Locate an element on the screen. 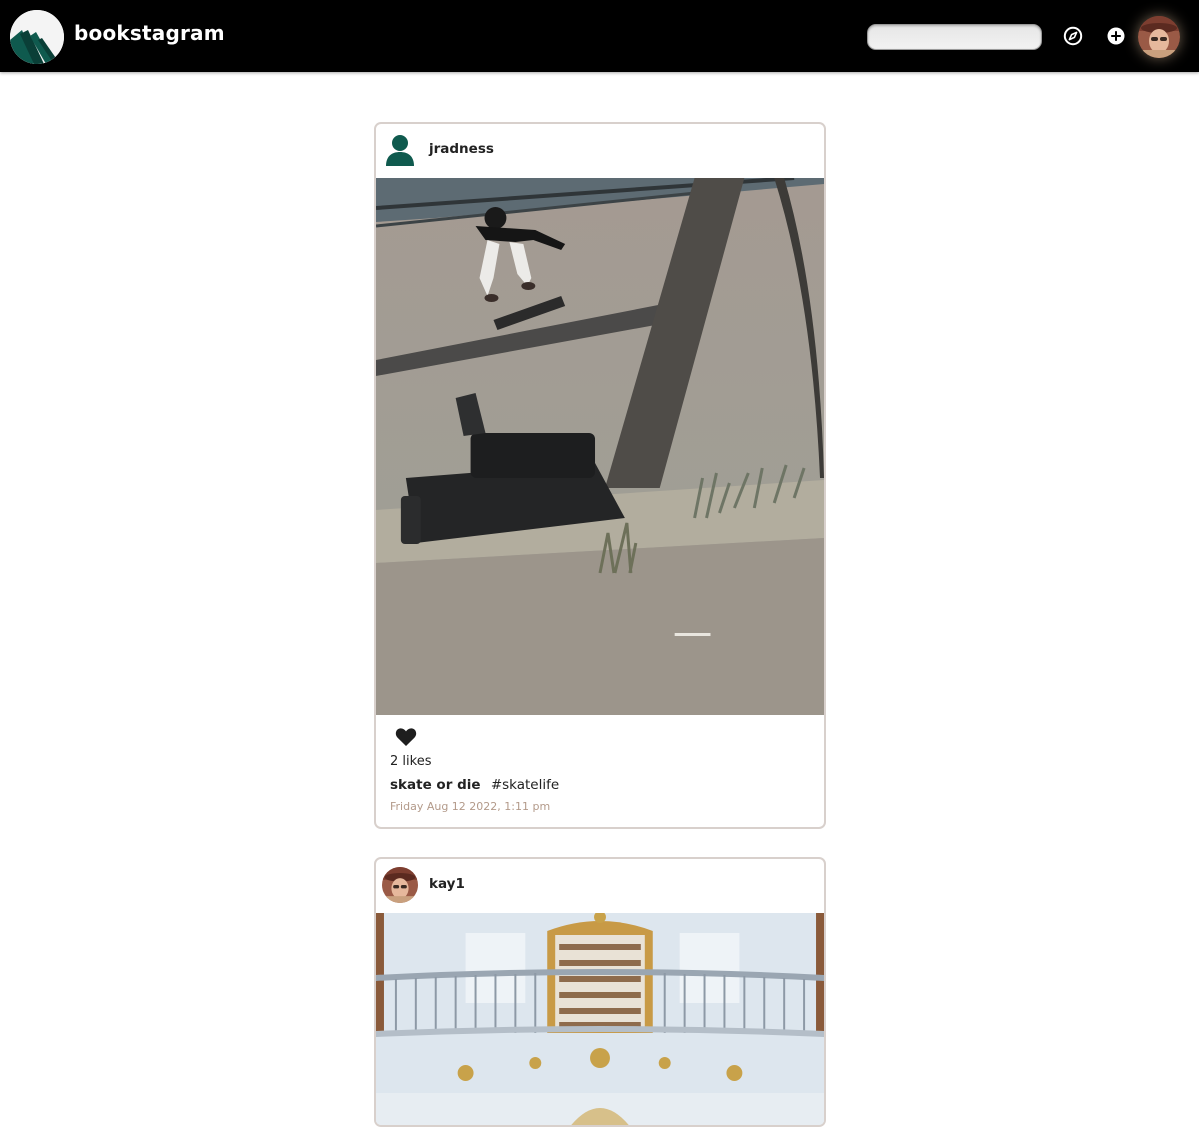 This screenshot has height=1127, width=1199. caption-row: skate or die #skatelife is located at coordinates (600, 785).